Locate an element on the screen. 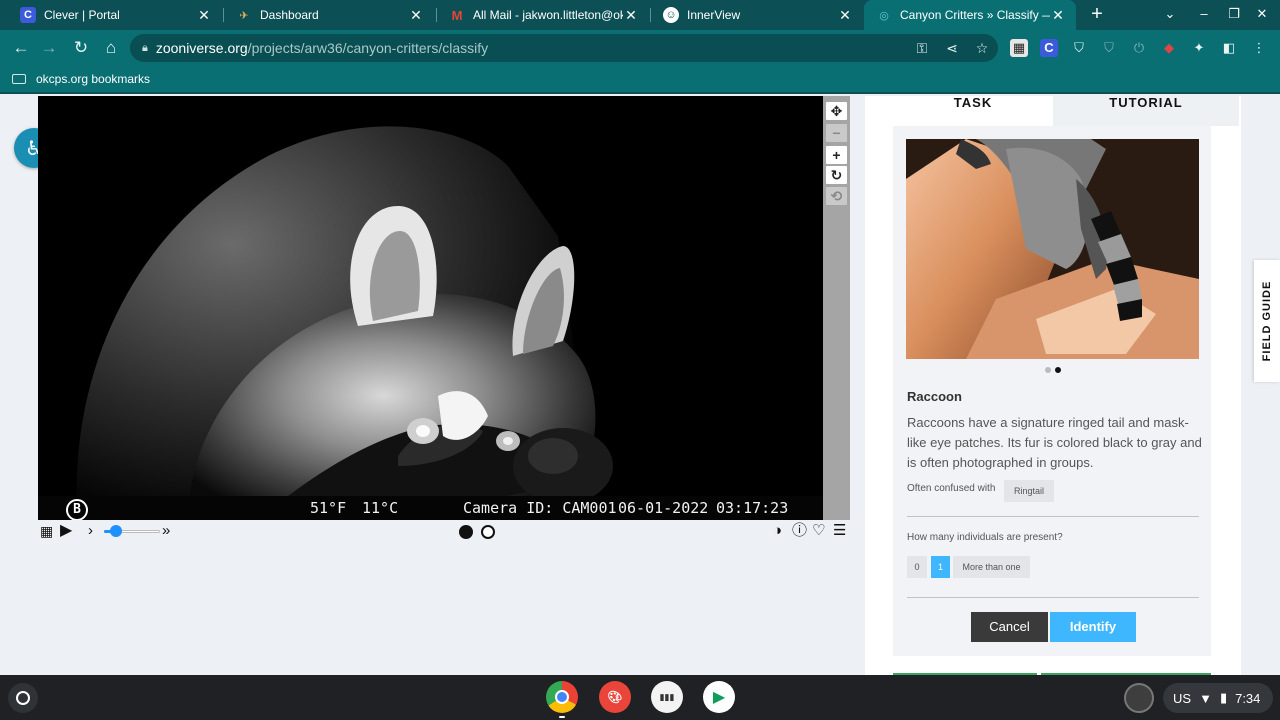  tab-tutorial: TUTORIAL is located at coordinates (1146, 111).